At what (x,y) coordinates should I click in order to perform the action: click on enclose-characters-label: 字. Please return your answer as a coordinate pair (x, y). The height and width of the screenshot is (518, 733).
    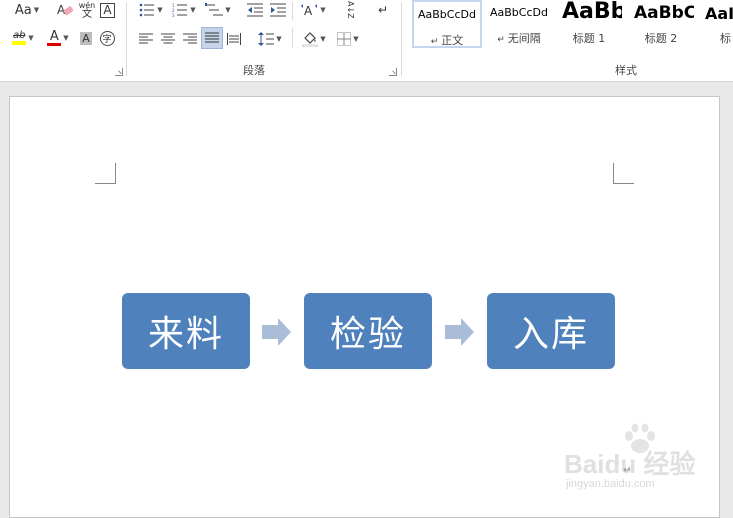
    Looking at the image, I should click on (107, 38).